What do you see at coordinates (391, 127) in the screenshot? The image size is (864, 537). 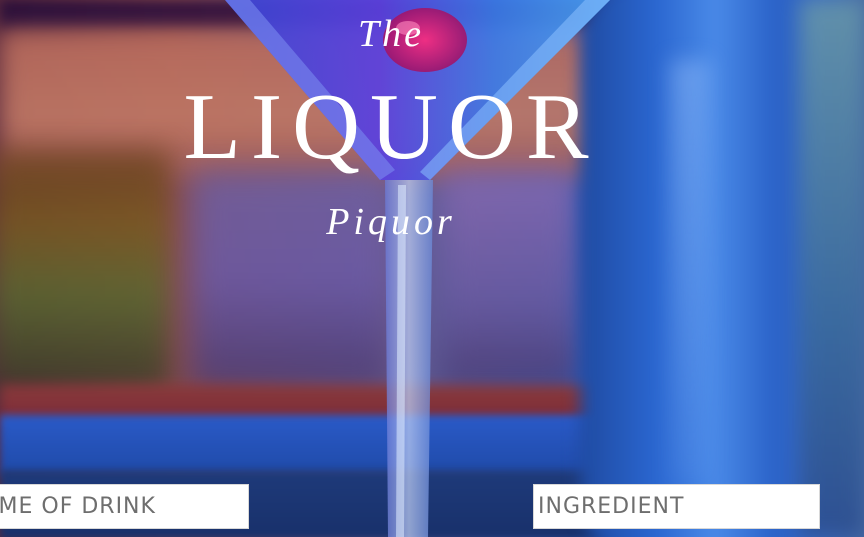 I see `title-liquor: LIQUOR` at bounding box center [391, 127].